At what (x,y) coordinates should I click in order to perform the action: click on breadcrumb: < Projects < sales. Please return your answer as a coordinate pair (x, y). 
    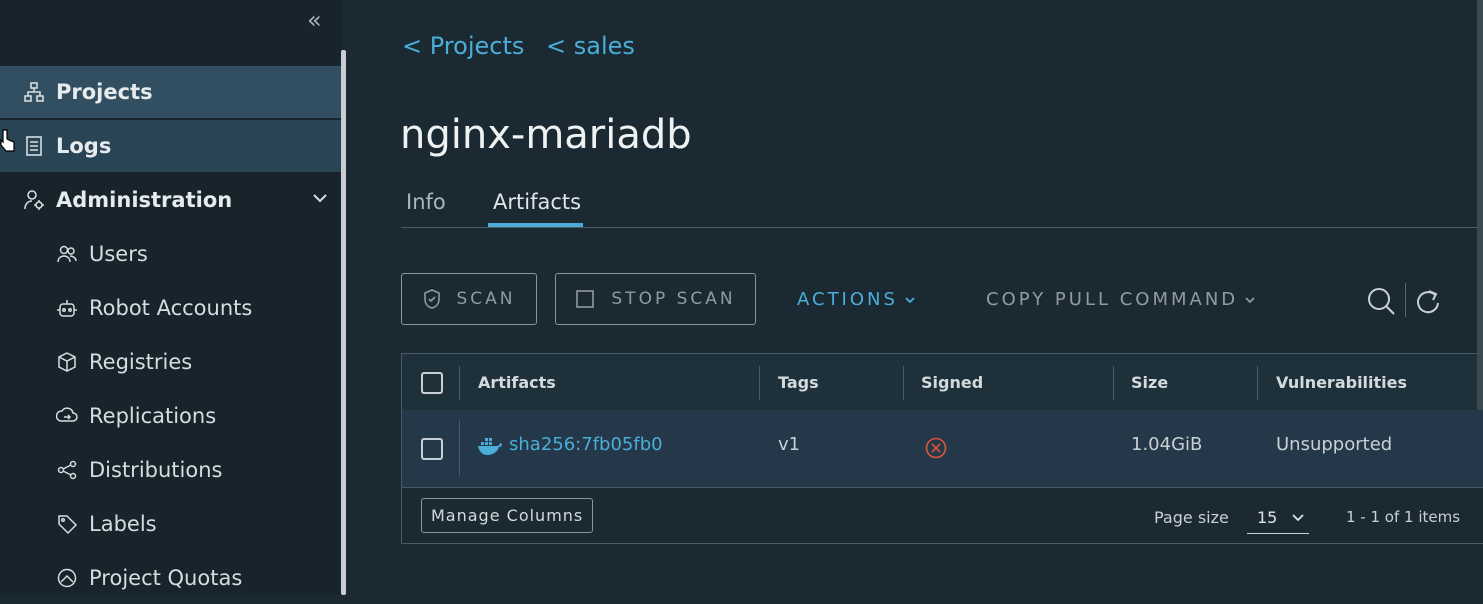
    Looking at the image, I should click on (525, 46).